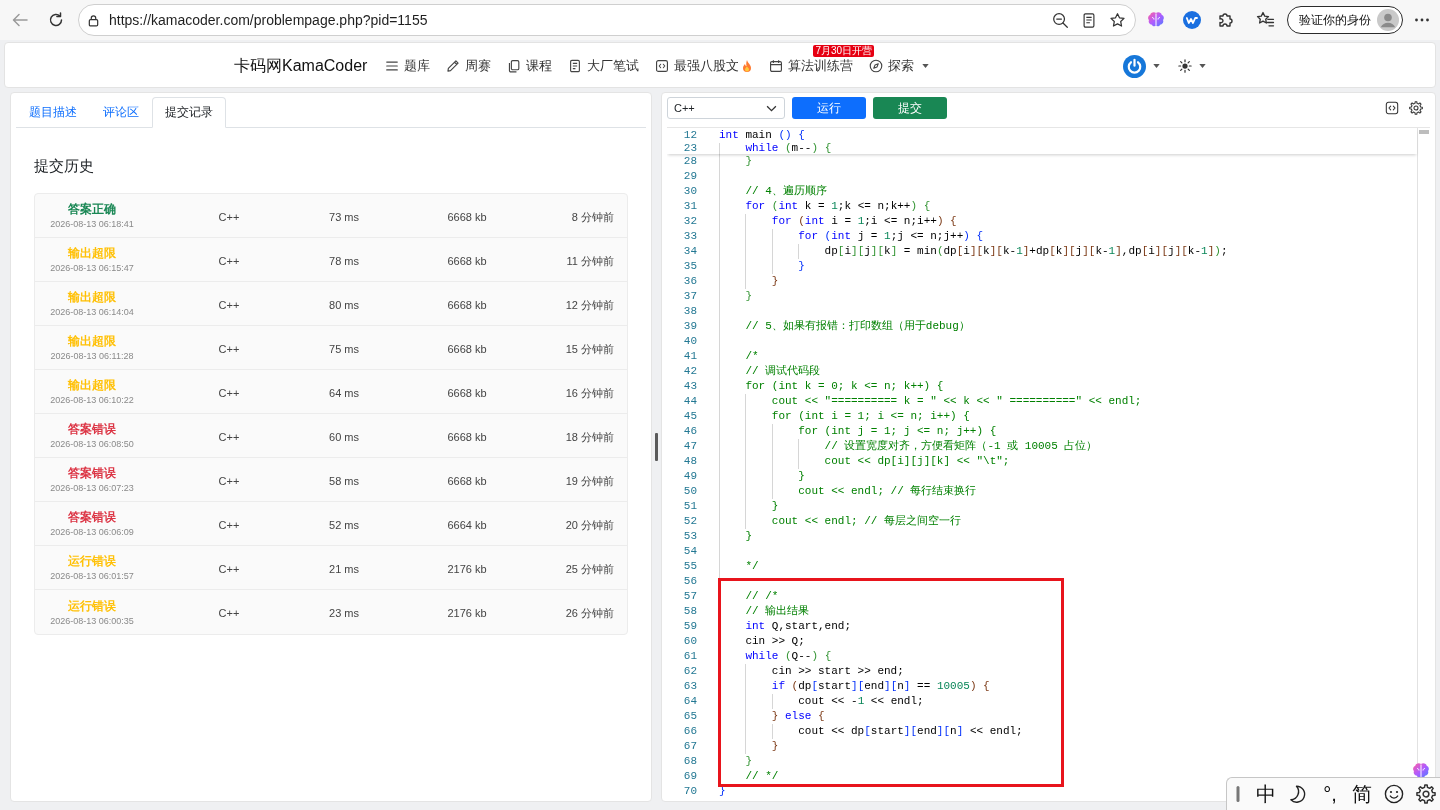 The width and height of the screenshot is (1440, 810). Describe the element at coordinates (408, 66) in the screenshot. I see `nav-link: 题库` at that location.